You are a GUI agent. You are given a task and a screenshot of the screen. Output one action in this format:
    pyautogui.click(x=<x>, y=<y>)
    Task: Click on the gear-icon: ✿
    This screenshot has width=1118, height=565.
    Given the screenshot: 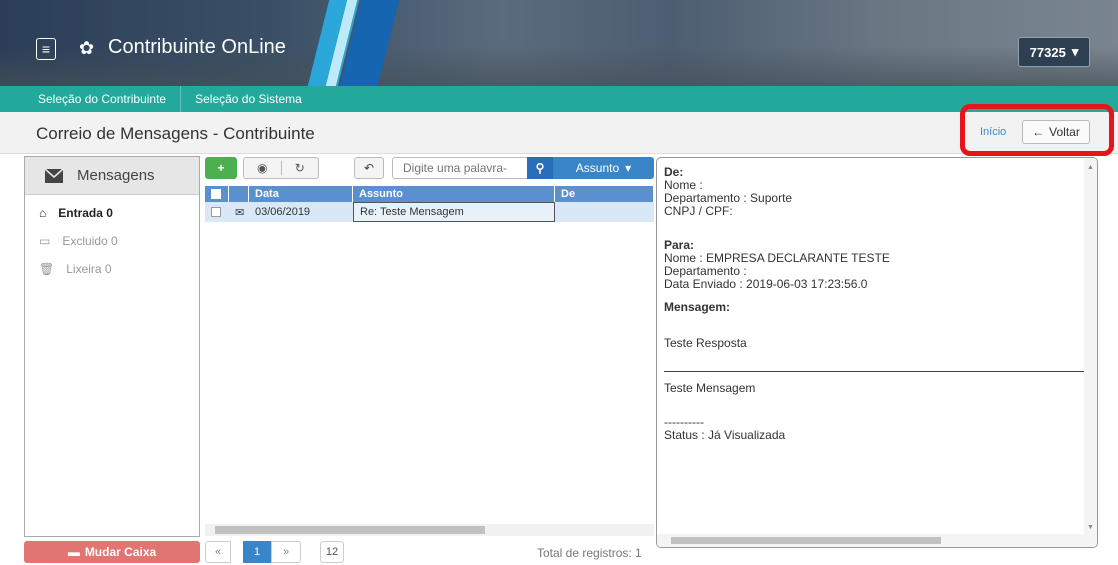 What is the action you would take?
    pyautogui.click(x=87, y=48)
    